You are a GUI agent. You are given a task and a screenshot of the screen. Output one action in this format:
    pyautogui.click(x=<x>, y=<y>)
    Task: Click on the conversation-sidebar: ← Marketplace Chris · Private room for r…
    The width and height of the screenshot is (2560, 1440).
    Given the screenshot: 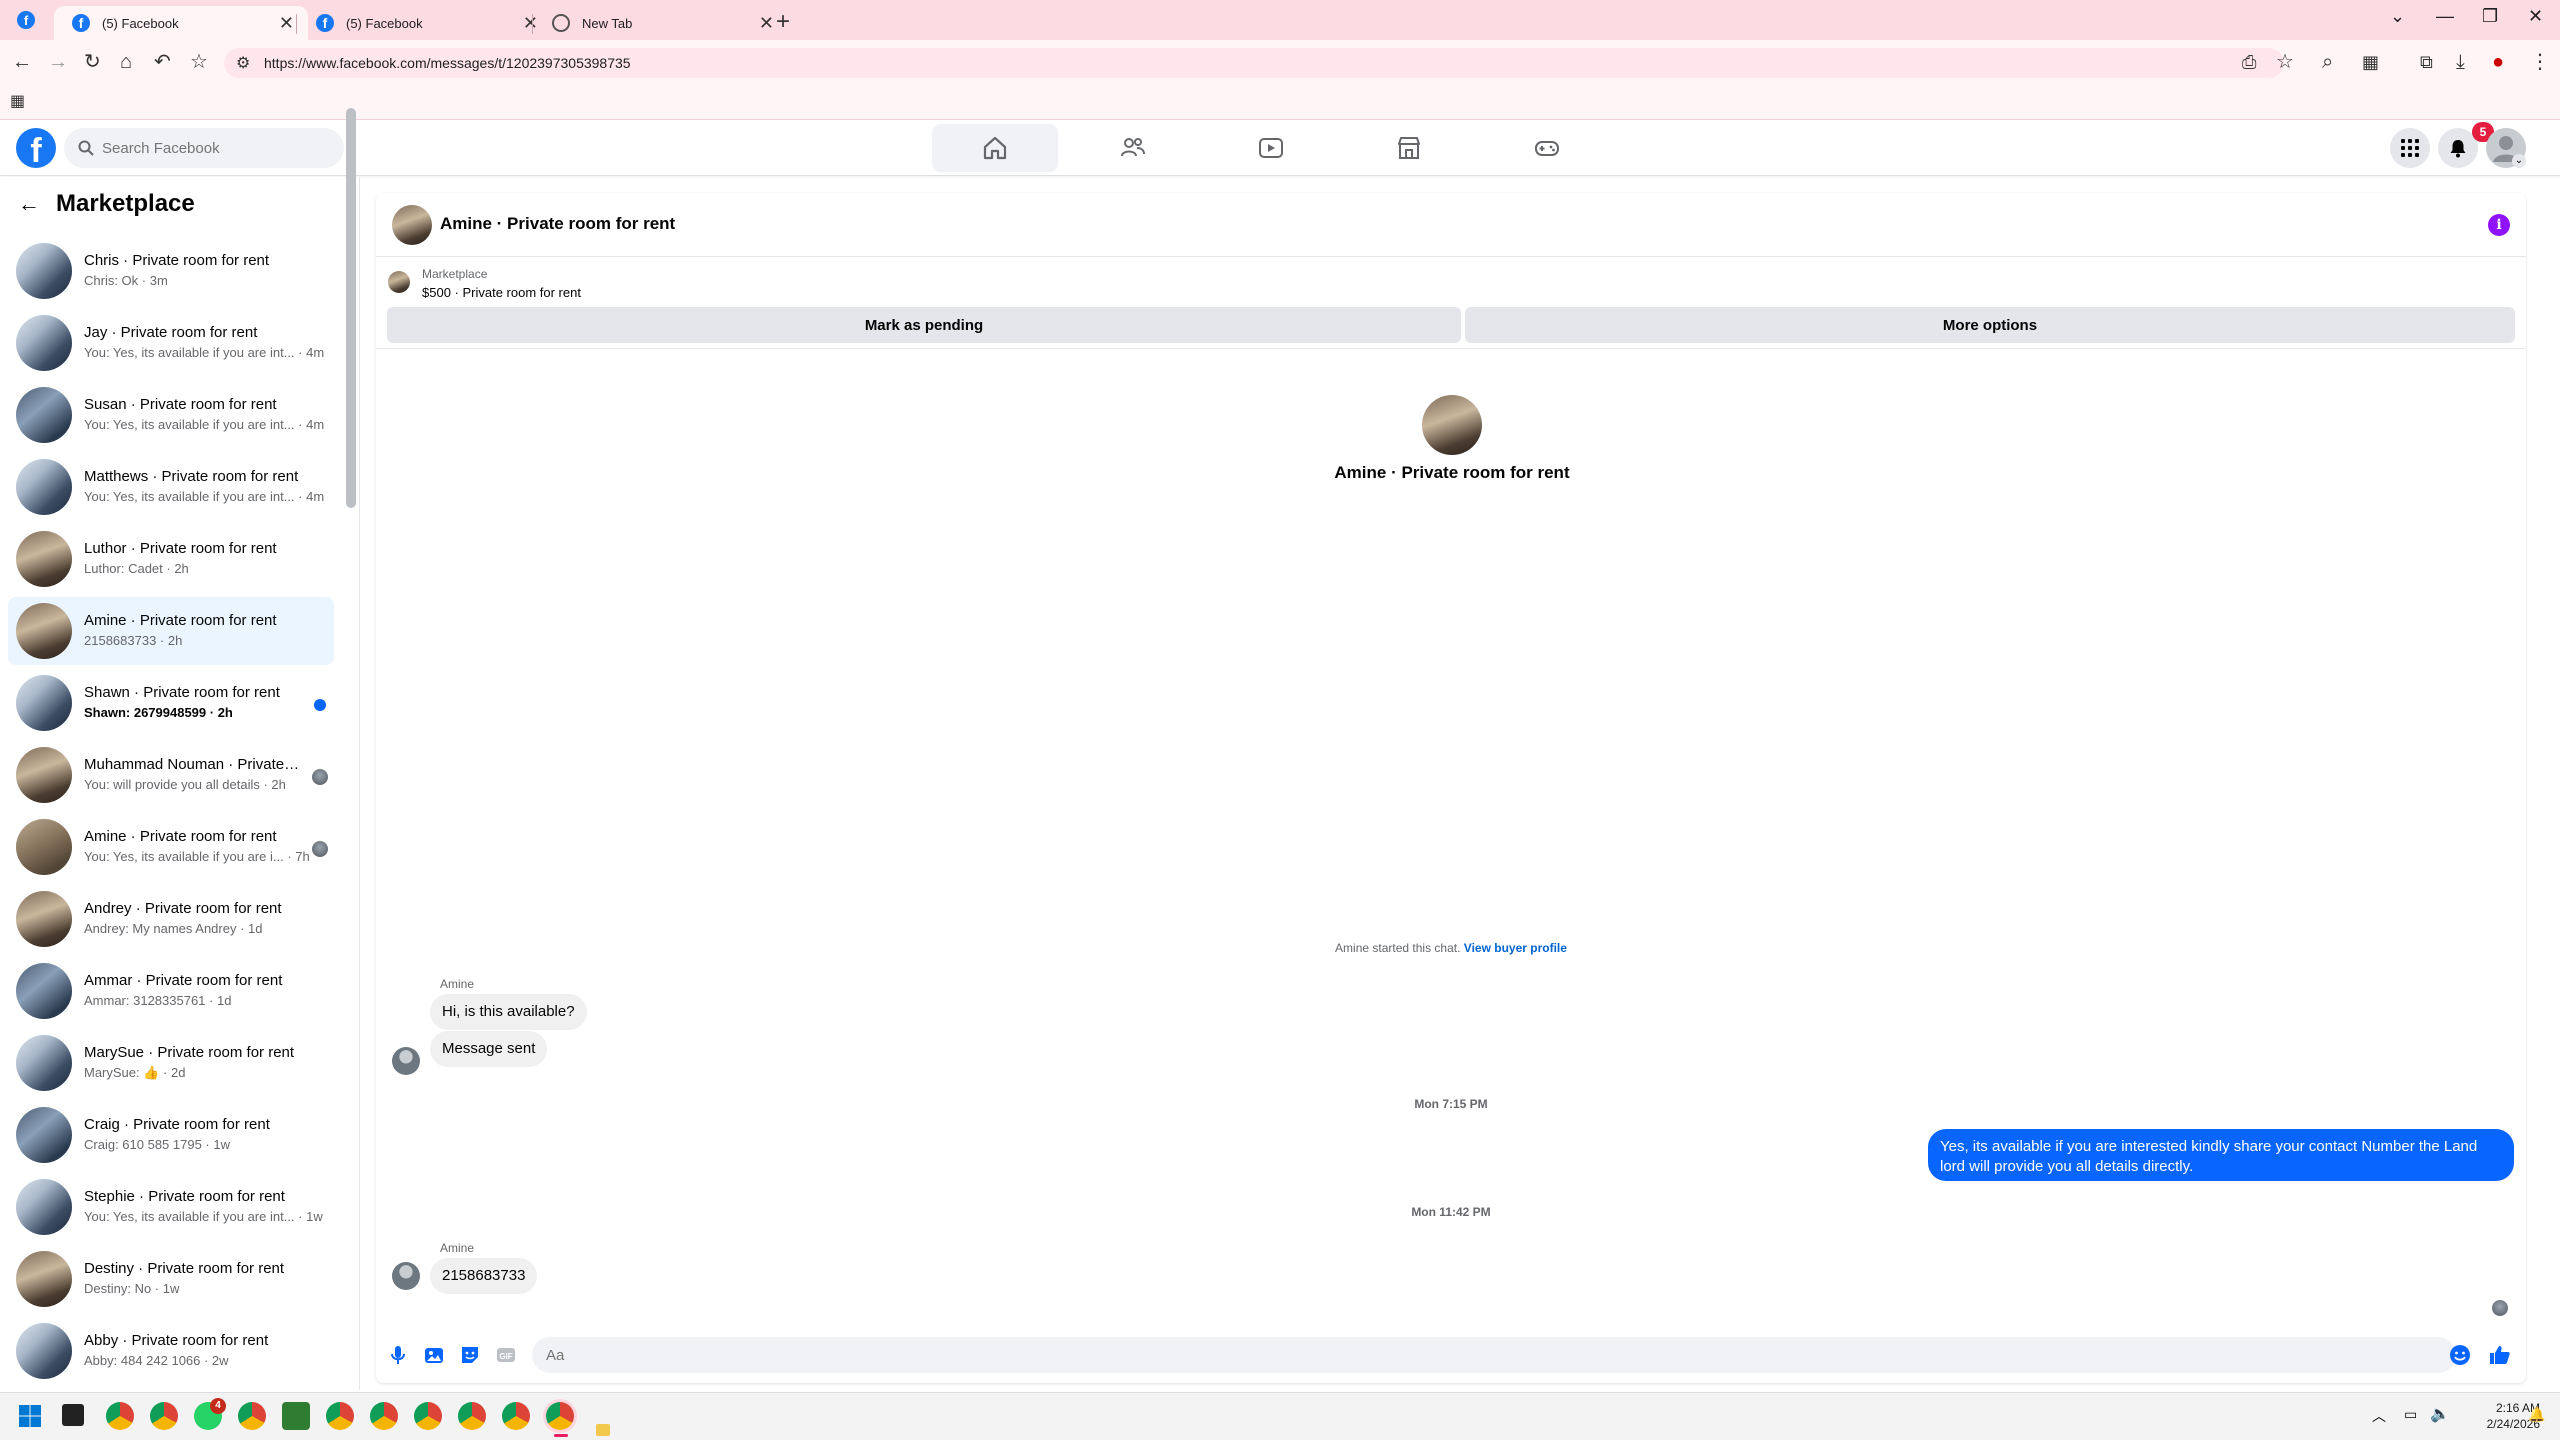 What is the action you would take?
    pyautogui.click(x=180, y=783)
    